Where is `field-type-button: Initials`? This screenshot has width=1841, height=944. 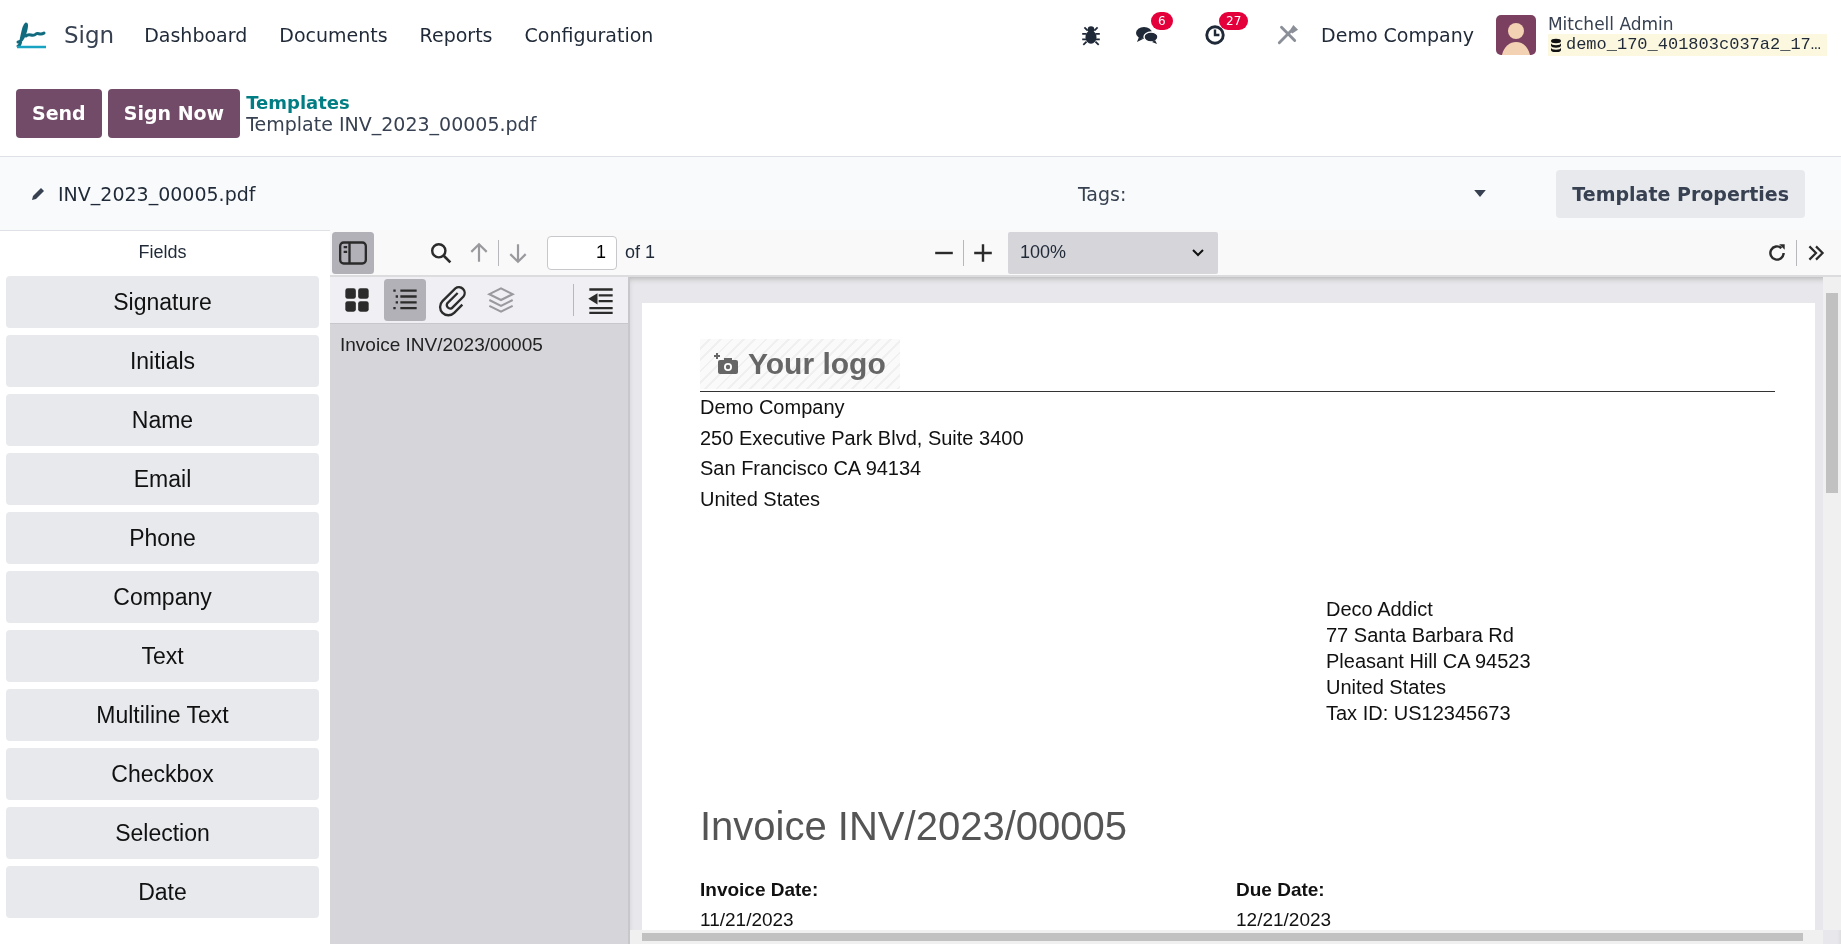
field-type-button: Initials is located at coordinates (162, 361).